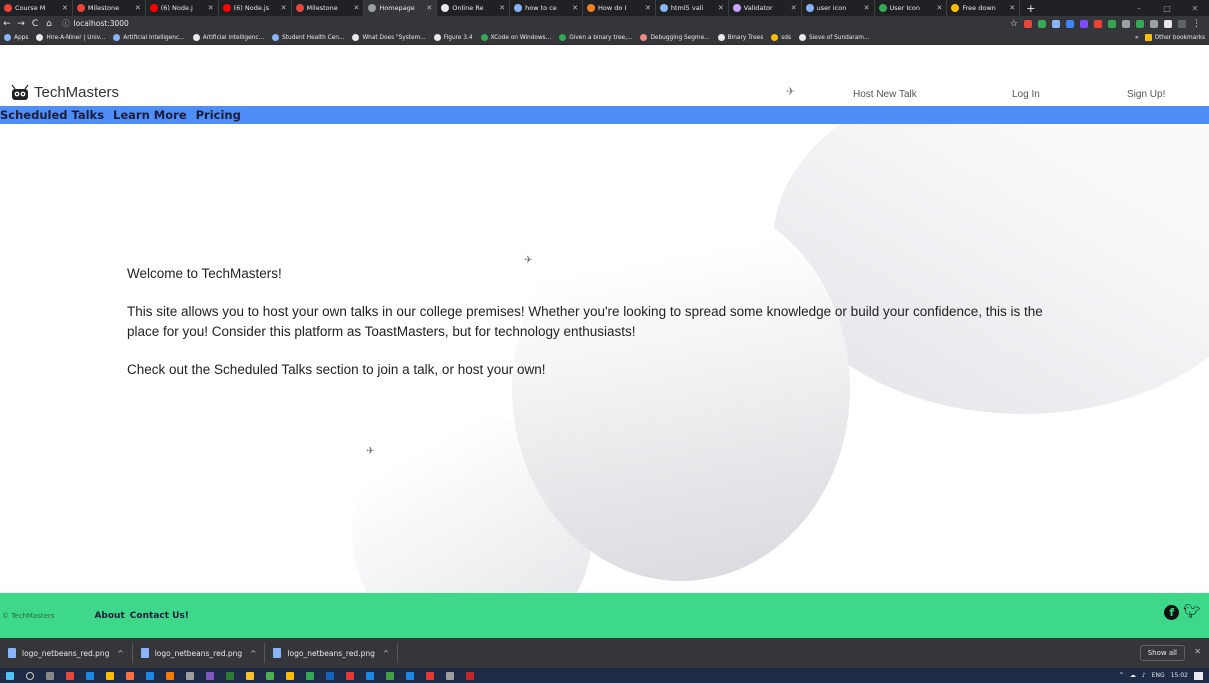 The width and height of the screenshot is (1209, 683). What do you see at coordinates (21, 24) in the screenshot?
I see `forward-icon: →` at bounding box center [21, 24].